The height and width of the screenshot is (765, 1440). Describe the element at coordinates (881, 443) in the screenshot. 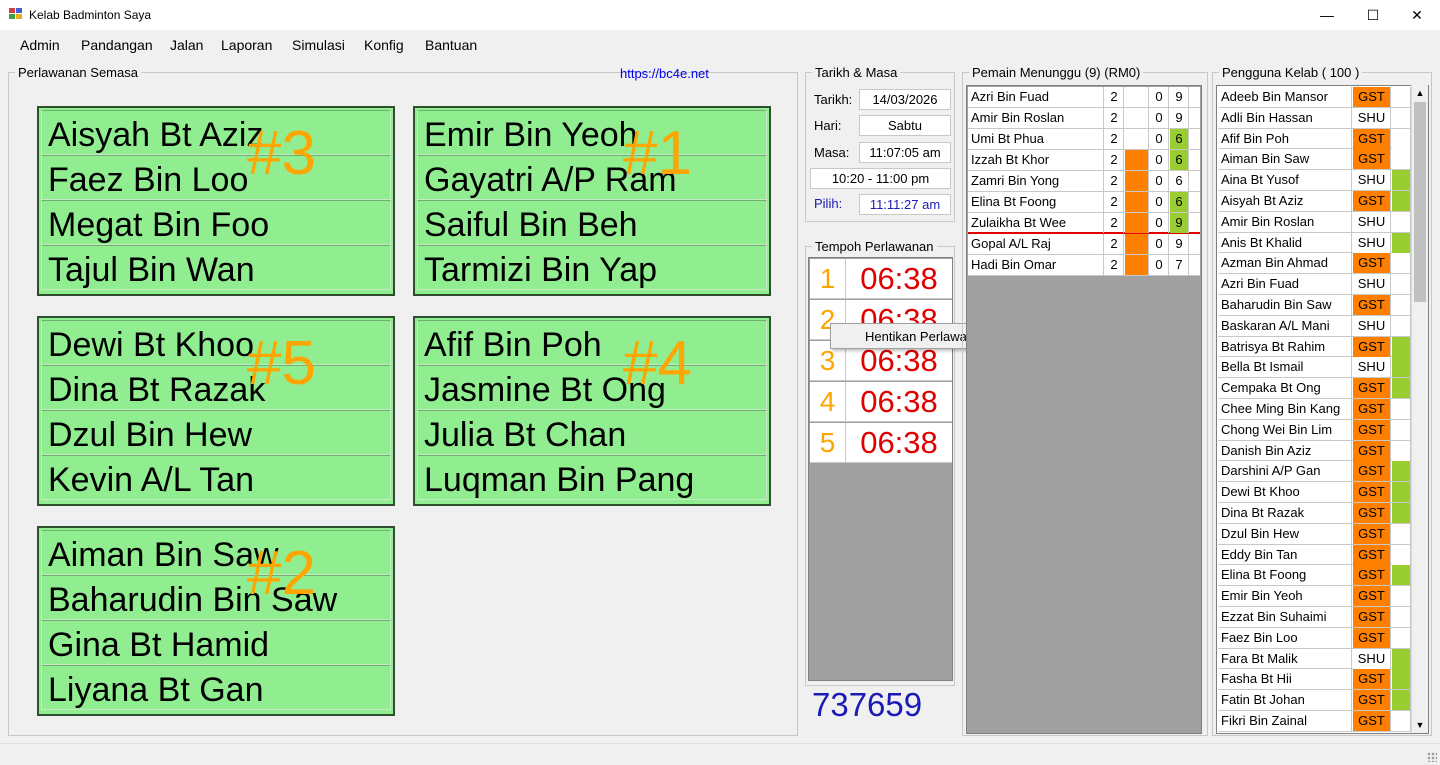

I see `timer-row: 5 06:38` at that location.